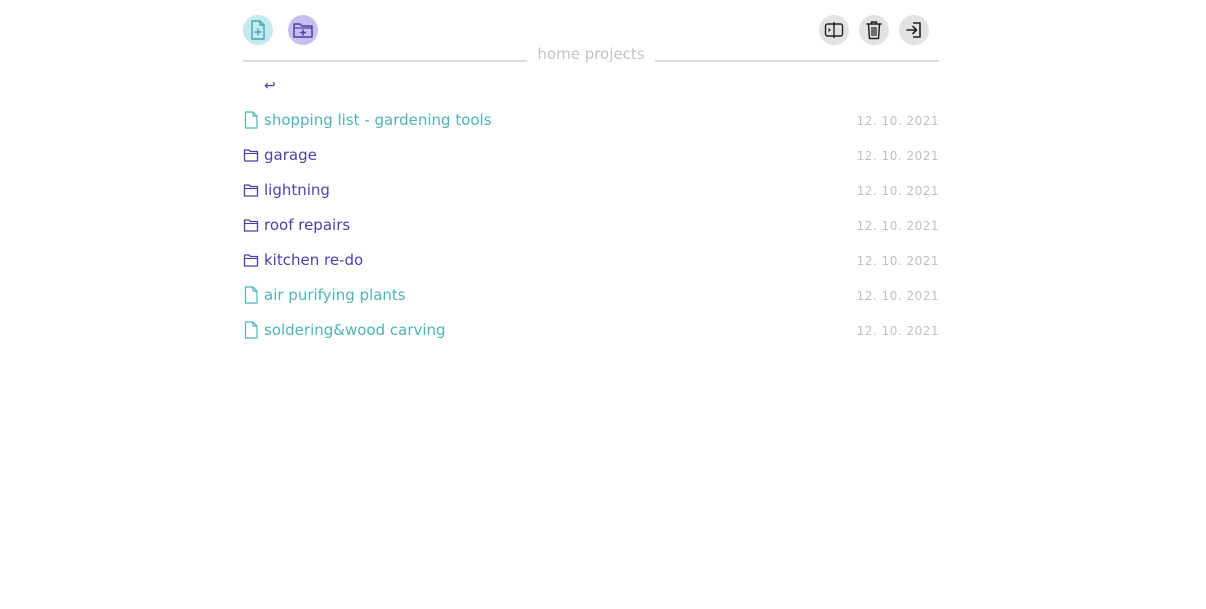 The width and height of the screenshot is (1206, 609). I want to click on list-item: kitchen re-do 12. 10. 2021, so click(591, 267).